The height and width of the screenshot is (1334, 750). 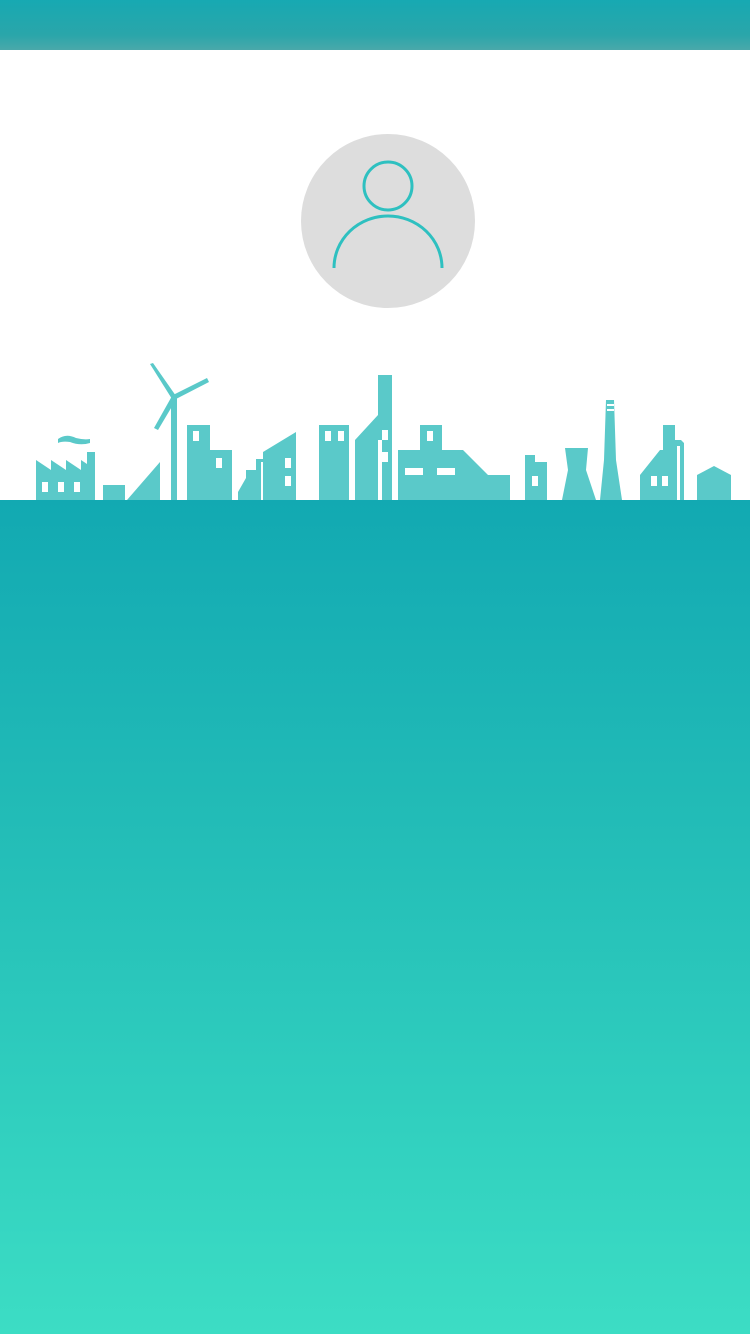 I want to click on avatar, so click(x=388, y=221).